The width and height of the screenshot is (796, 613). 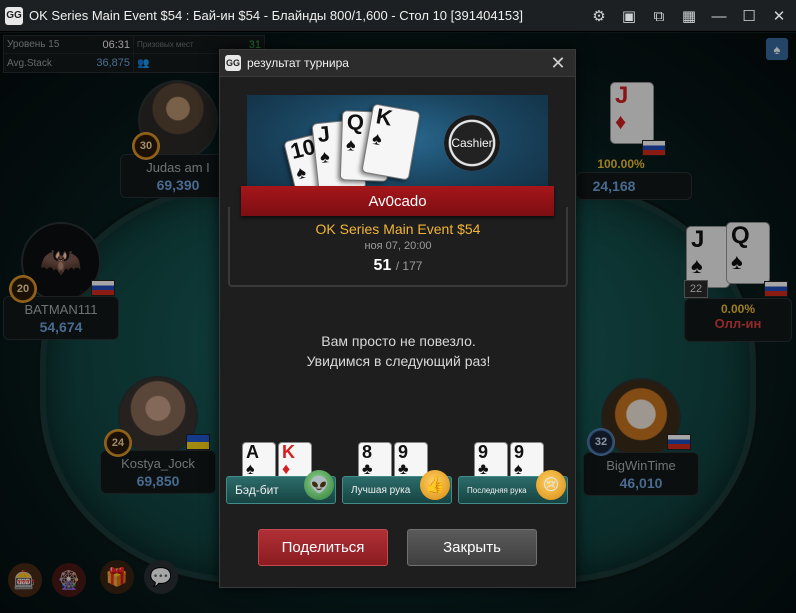 I want to click on share-button: Поделиться, so click(x=323, y=547).